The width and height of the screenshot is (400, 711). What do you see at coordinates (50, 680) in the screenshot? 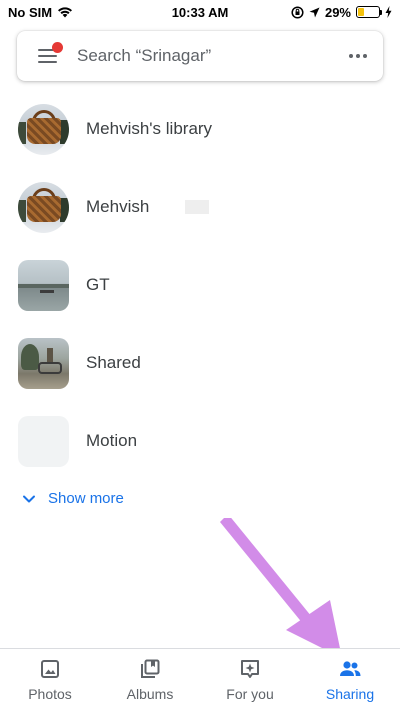
I see `nav-photos: Photos` at bounding box center [50, 680].